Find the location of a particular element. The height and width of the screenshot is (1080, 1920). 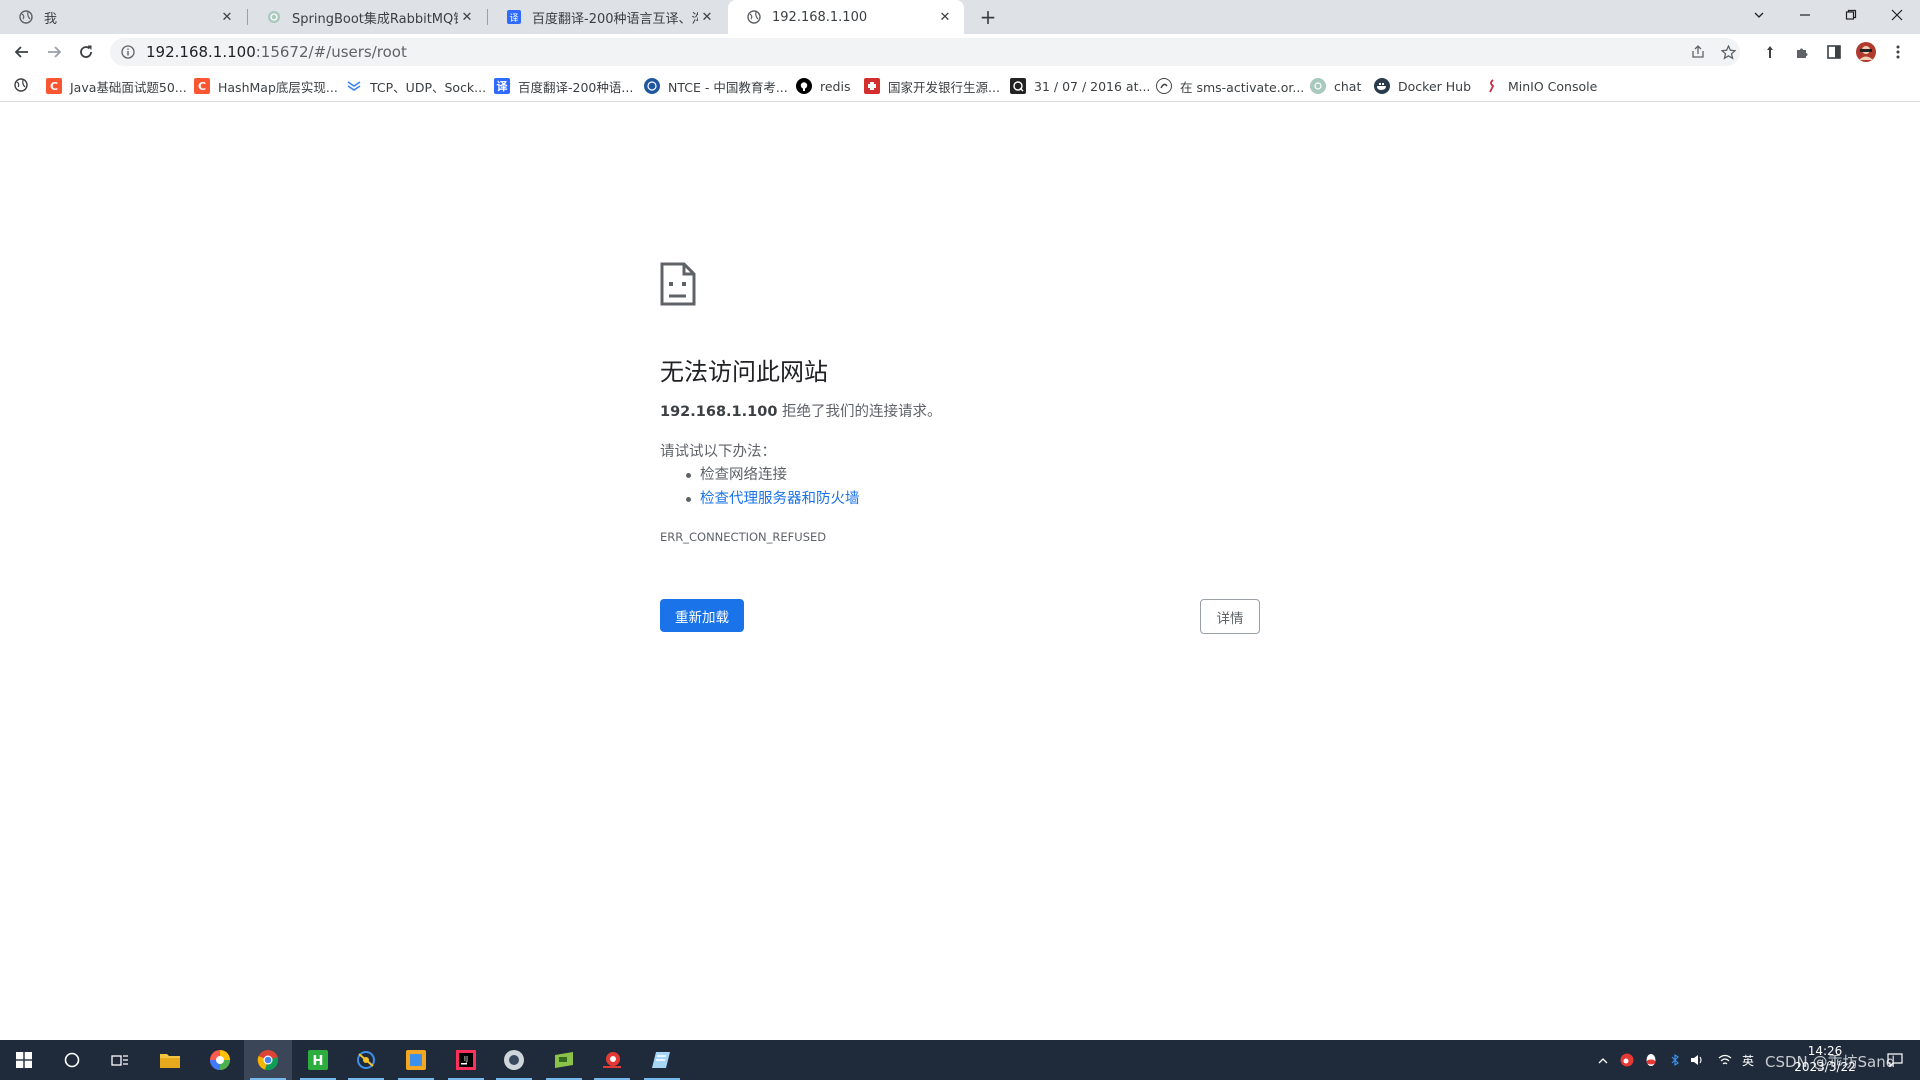

site-icon is located at coordinates (1018, 86).